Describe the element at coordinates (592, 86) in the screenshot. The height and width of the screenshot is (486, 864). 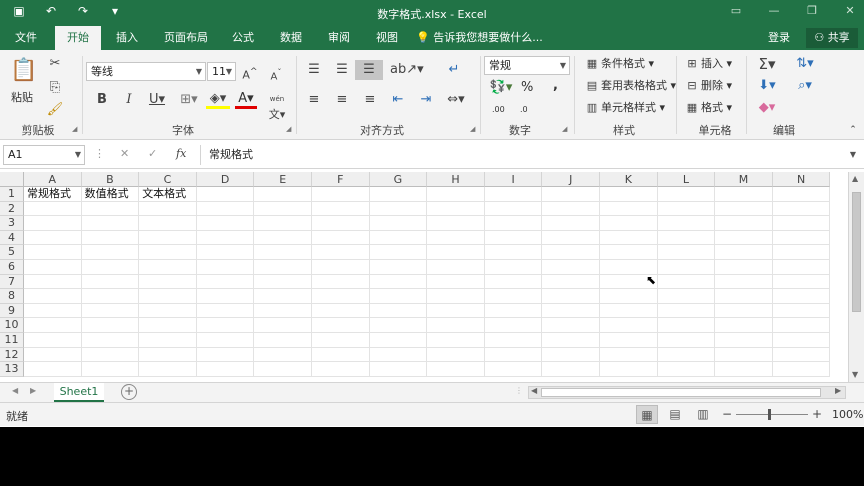
I see `format-as-table-icon: ▤` at that location.